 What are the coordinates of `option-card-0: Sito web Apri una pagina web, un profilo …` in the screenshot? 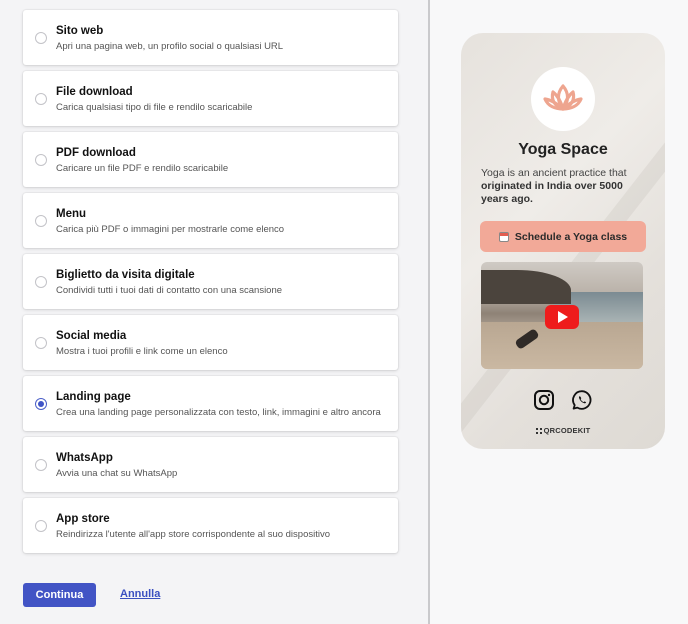 It's located at (210, 37).